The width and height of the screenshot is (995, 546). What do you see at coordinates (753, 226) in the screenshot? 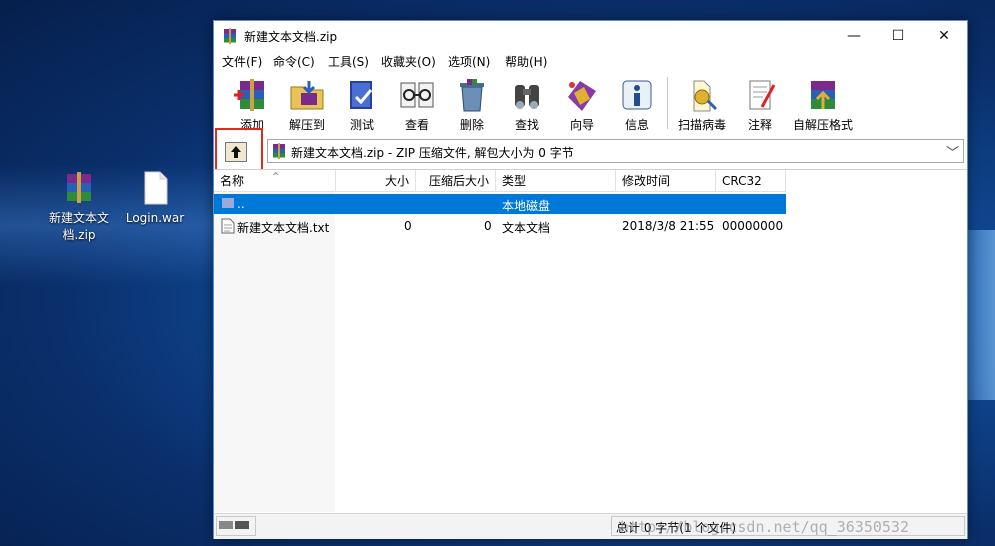
I see `cell-crc32: 00000000` at bounding box center [753, 226].